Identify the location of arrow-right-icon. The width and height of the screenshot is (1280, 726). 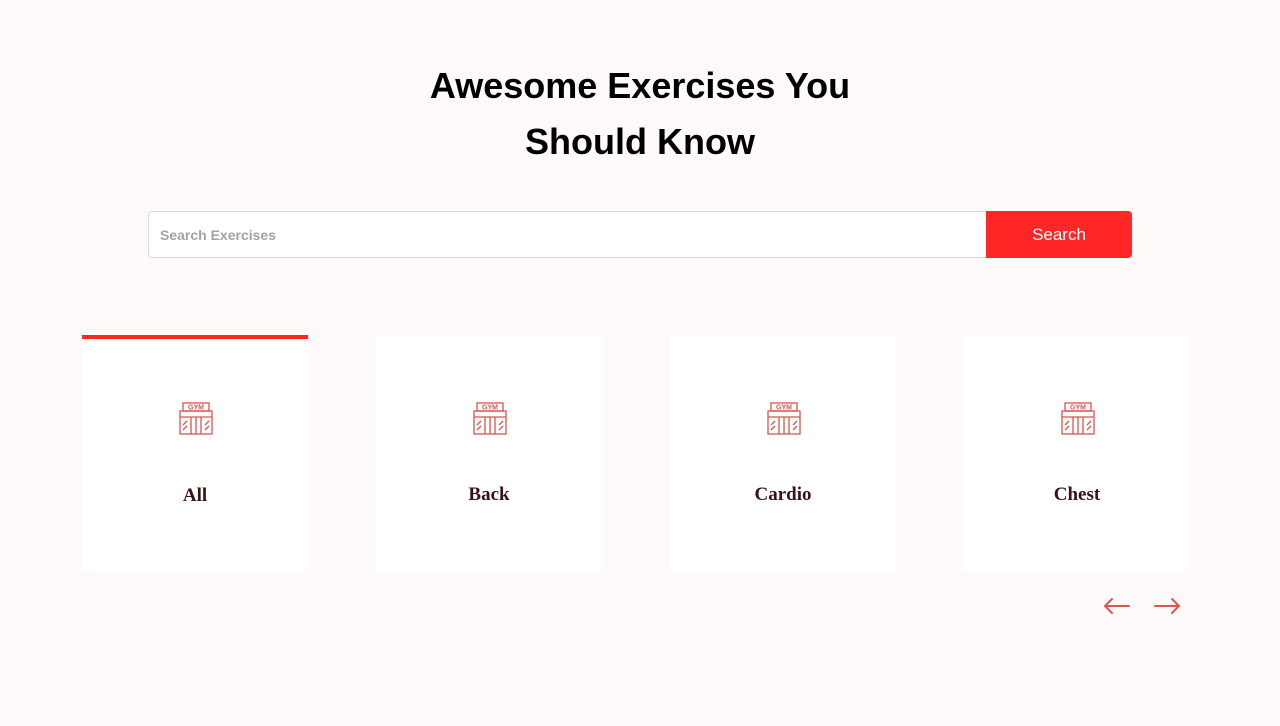
(1167, 606).